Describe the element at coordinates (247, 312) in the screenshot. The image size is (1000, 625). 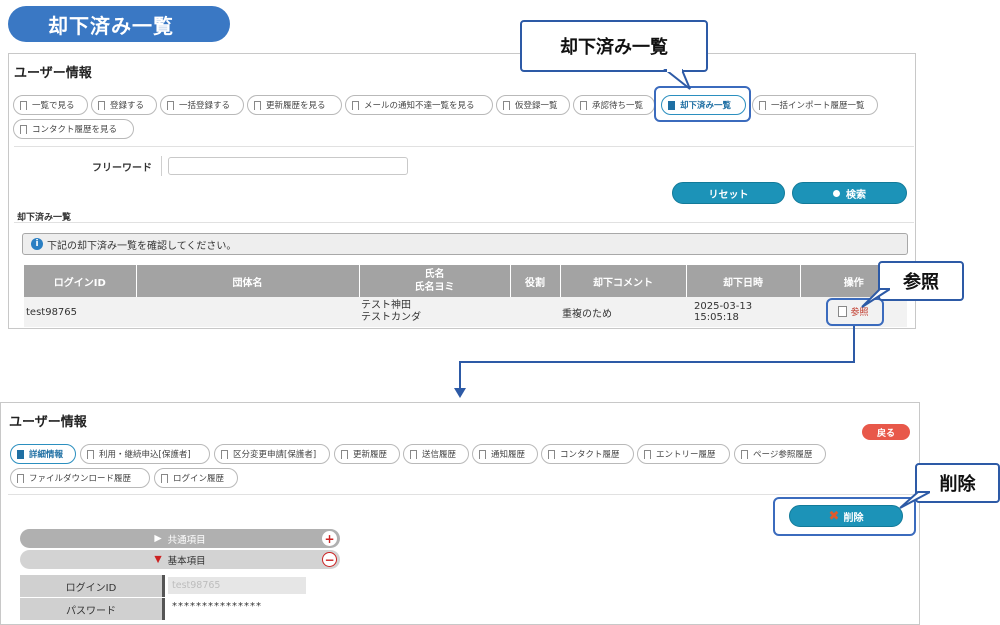
I see `cell-org` at that location.